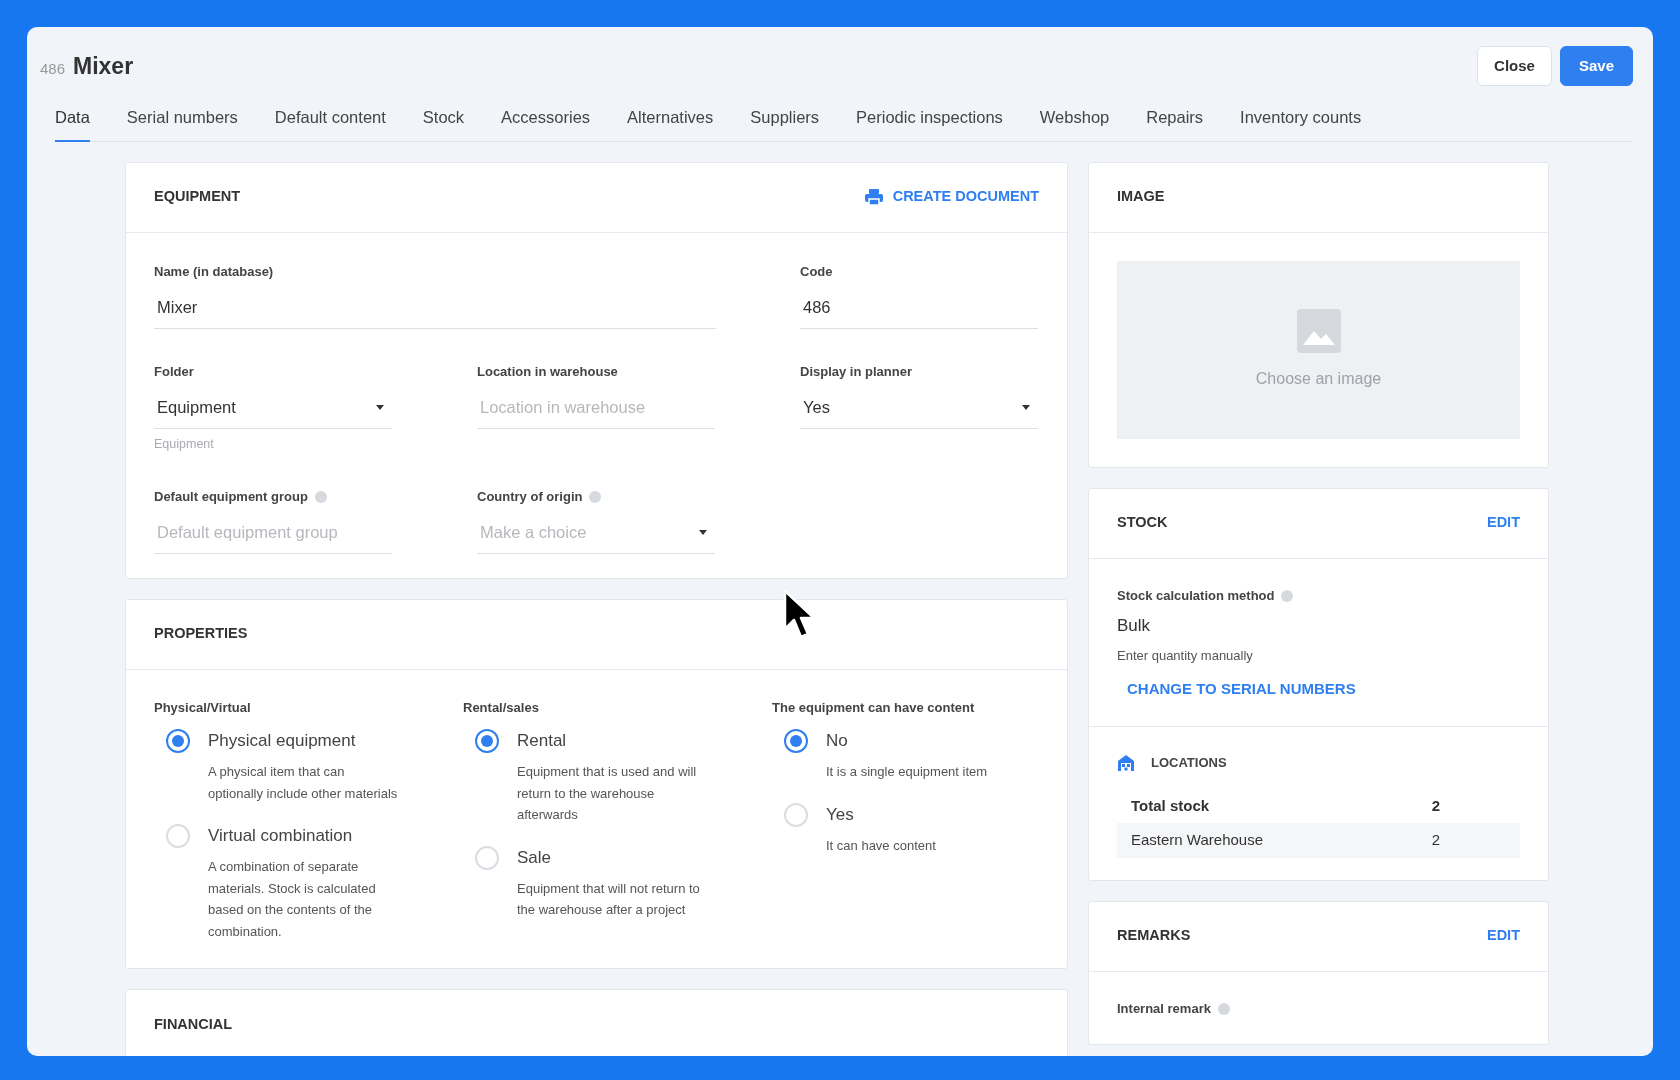 This screenshot has height=1080, width=1680. I want to click on input-field: Default equipment group, so click(273, 532).